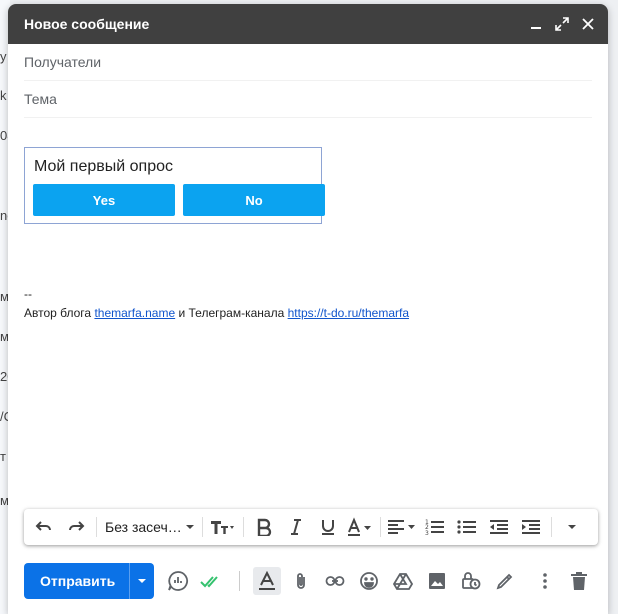  I want to click on indent-less-icon, so click(499, 527).